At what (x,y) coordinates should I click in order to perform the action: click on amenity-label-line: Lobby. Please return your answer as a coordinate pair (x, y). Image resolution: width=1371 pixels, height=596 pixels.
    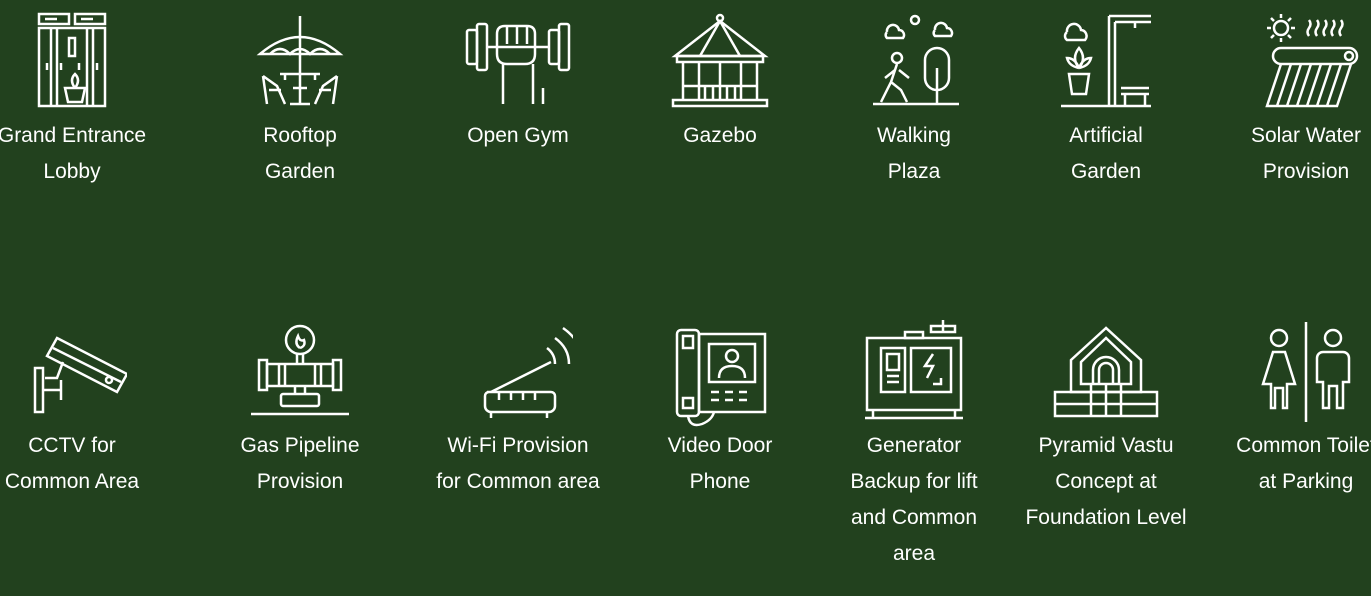
    Looking at the image, I should click on (72, 171).